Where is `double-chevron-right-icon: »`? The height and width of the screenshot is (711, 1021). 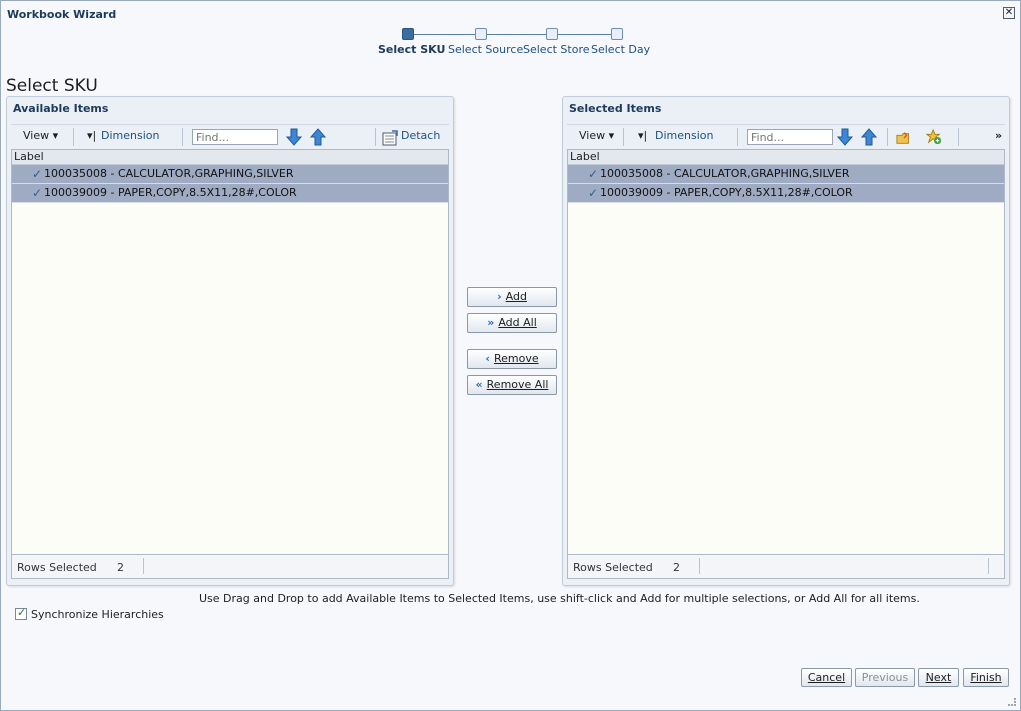 double-chevron-right-icon: » is located at coordinates (491, 322).